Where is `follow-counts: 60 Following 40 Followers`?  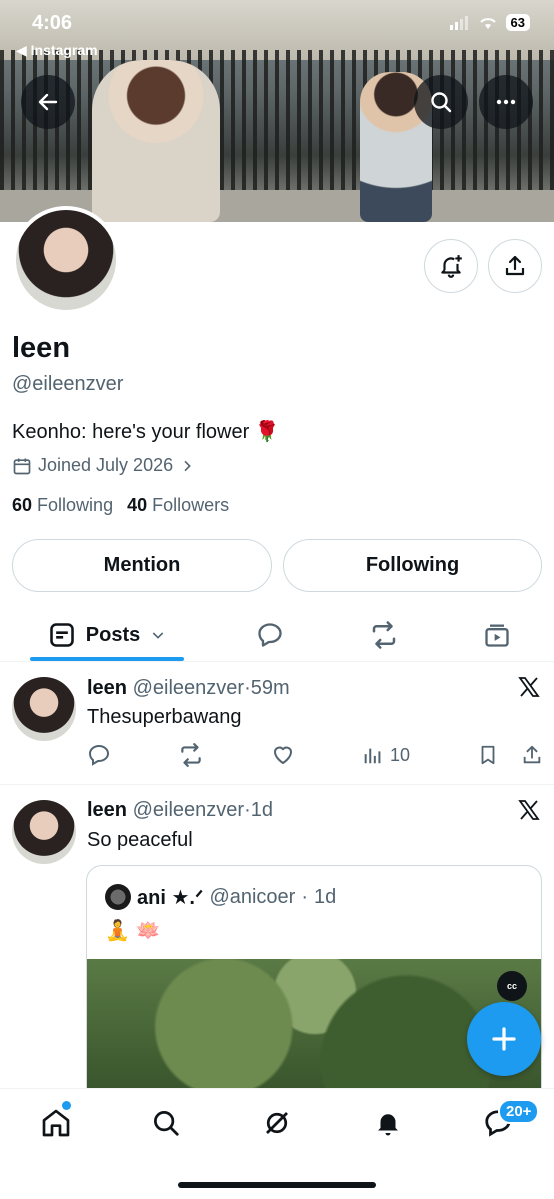 follow-counts: 60 Following 40 Followers is located at coordinates (120, 505).